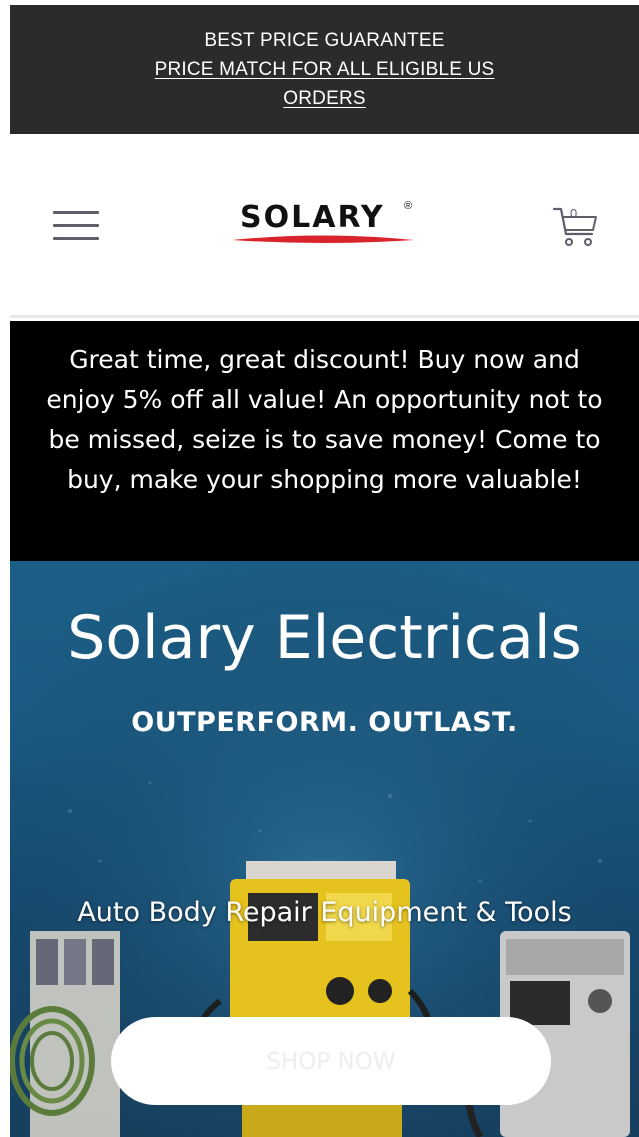 The height and width of the screenshot is (1137, 639). What do you see at coordinates (324, 912) in the screenshot?
I see `hero-category-label: Auto Body Repair Equipment & Tools` at bounding box center [324, 912].